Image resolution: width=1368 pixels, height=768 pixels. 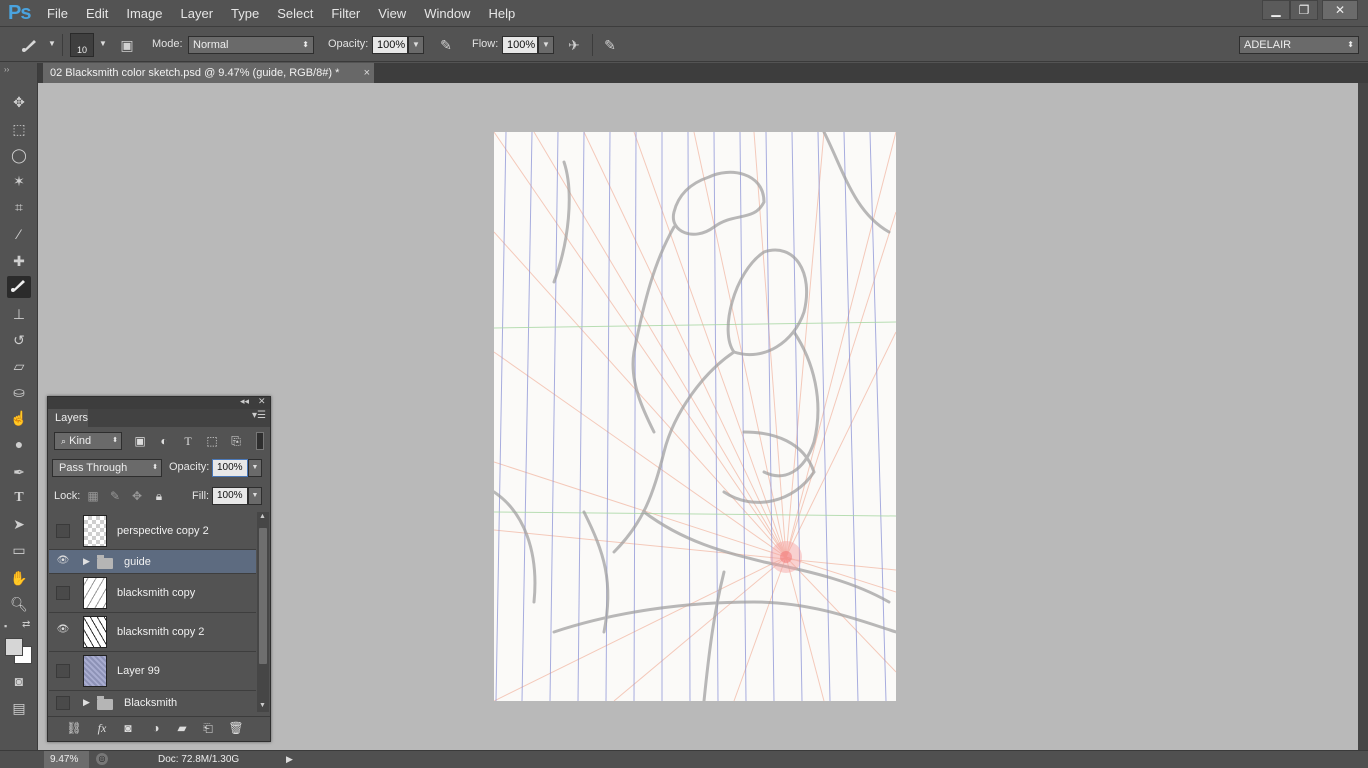 I want to click on link-layers-icon: ⛓, so click(x=74, y=728).